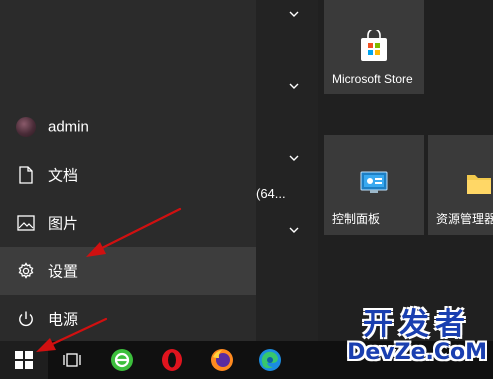  I want to click on taskbar-app-edge, so click(270, 360).